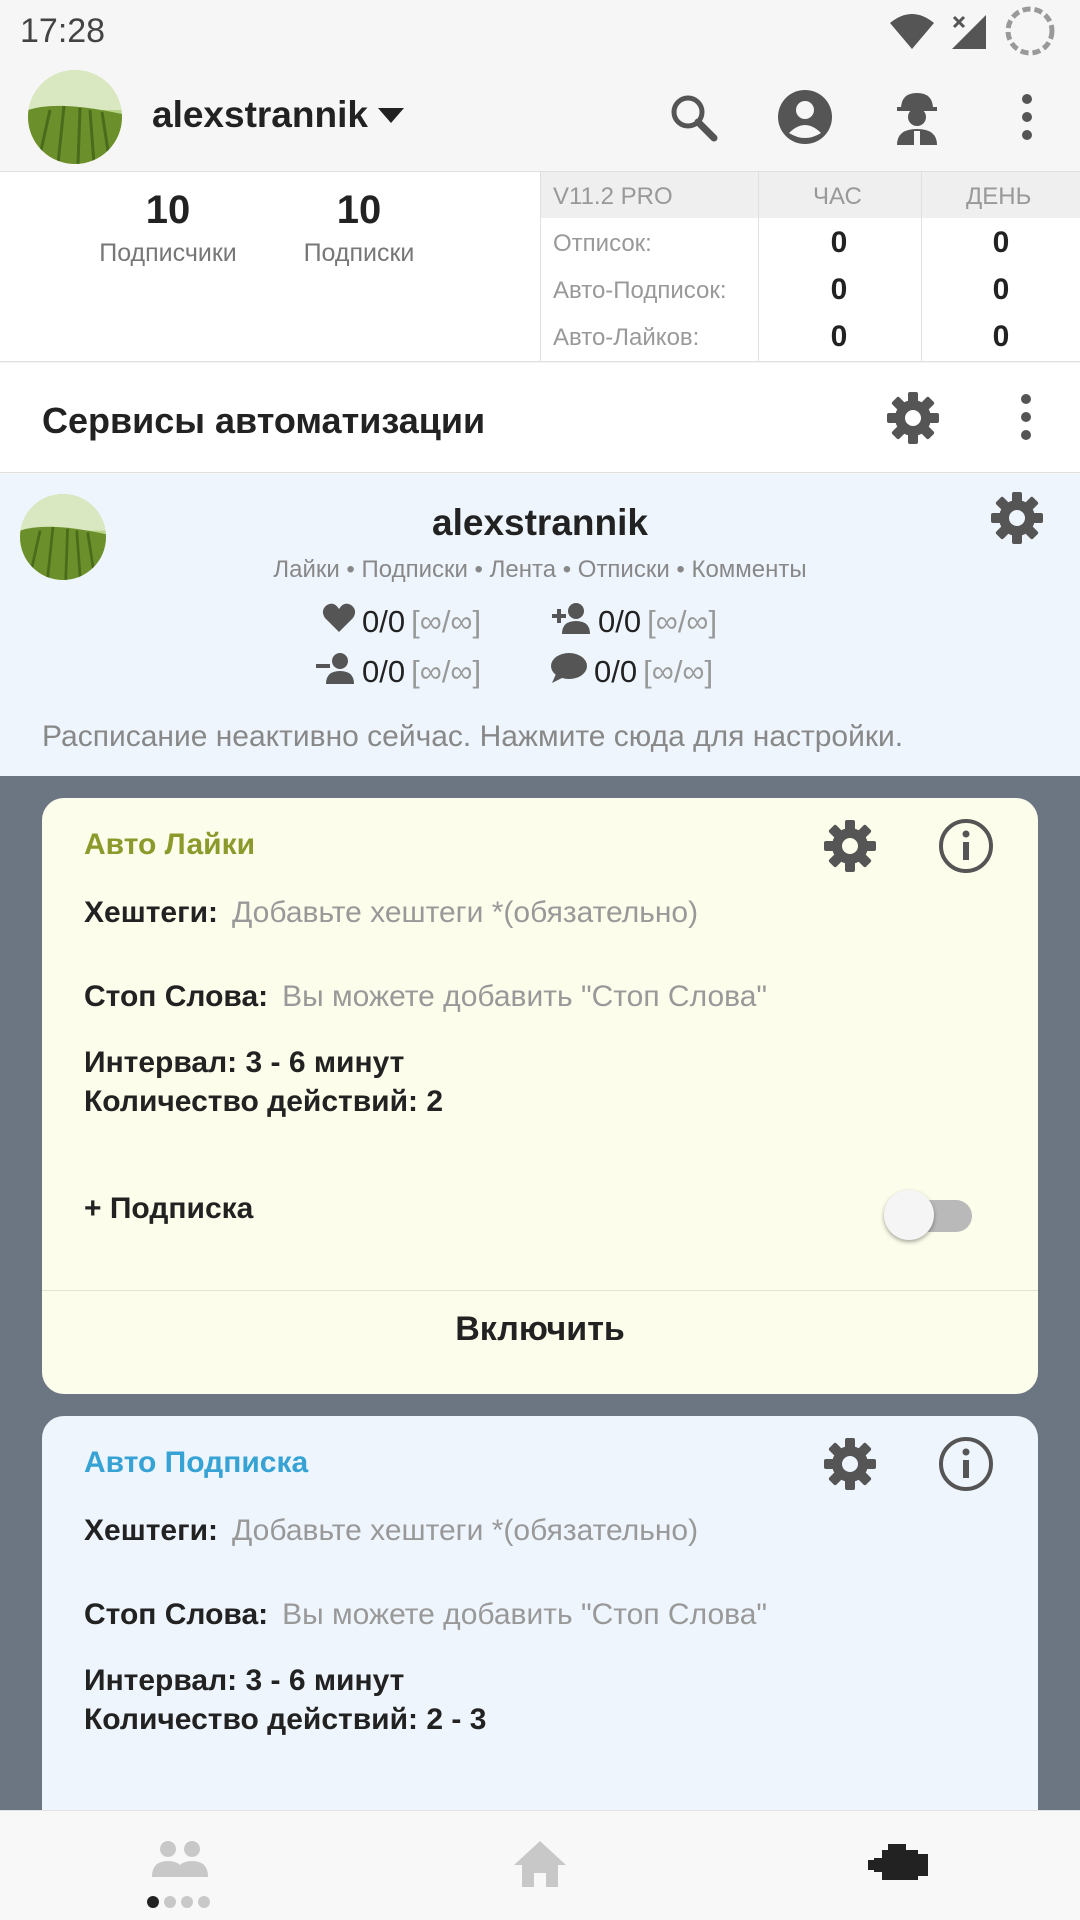 The width and height of the screenshot is (1080, 1920). What do you see at coordinates (359, 210) in the screenshot?
I see `following-count: 10` at bounding box center [359, 210].